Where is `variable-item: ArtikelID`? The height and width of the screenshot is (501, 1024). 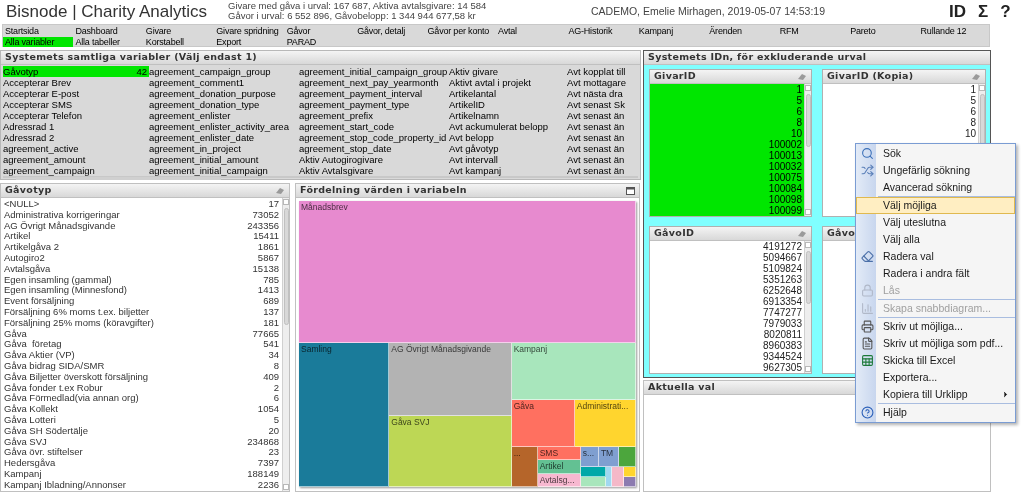 variable-item: ArtikelID is located at coordinates (508, 104).